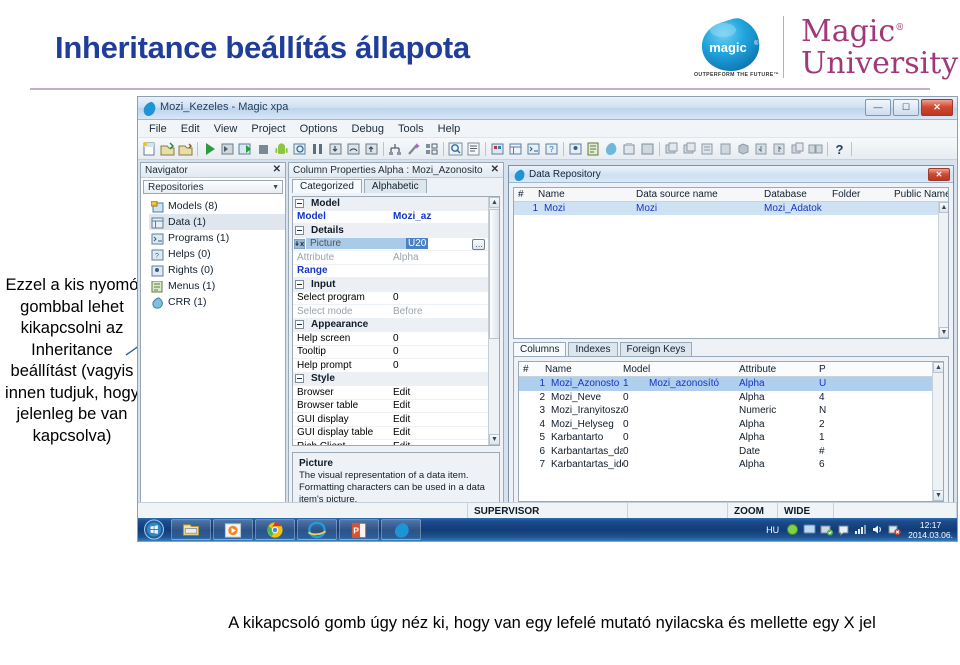 This screenshot has height=665, width=960. Describe the element at coordinates (149, 149) in the screenshot. I see `new-file-icon` at that location.